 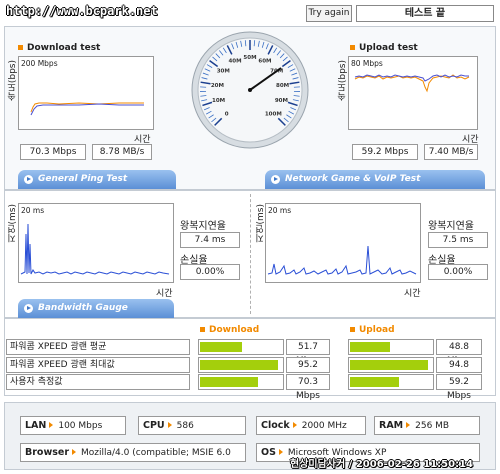 I want to click on game-rtt-value: 7.5 ms, so click(x=458, y=240).